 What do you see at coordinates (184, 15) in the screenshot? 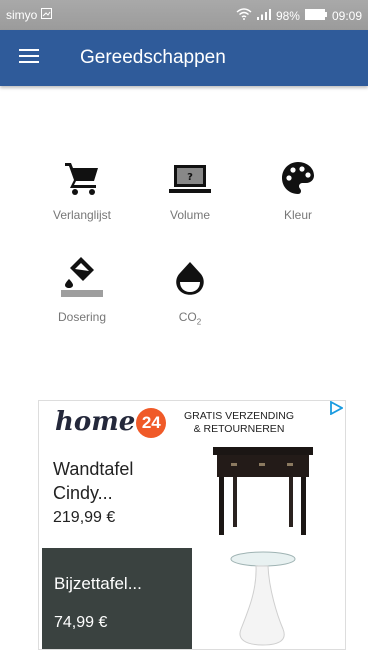
I see `status-bar: simyo 98% 09:09` at bounding box center [184, 15].